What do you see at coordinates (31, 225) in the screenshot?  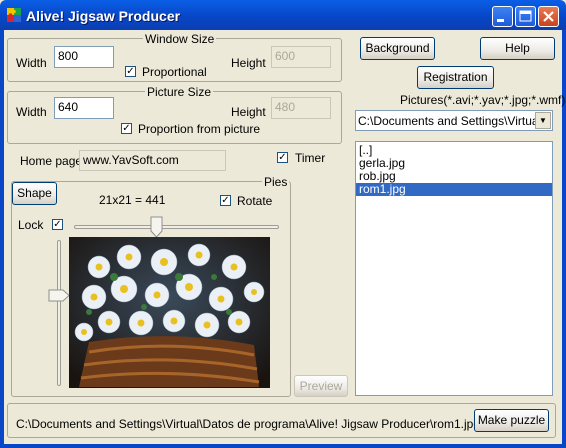 I see `lock-label: Lock` at bounding box center [31, 225].